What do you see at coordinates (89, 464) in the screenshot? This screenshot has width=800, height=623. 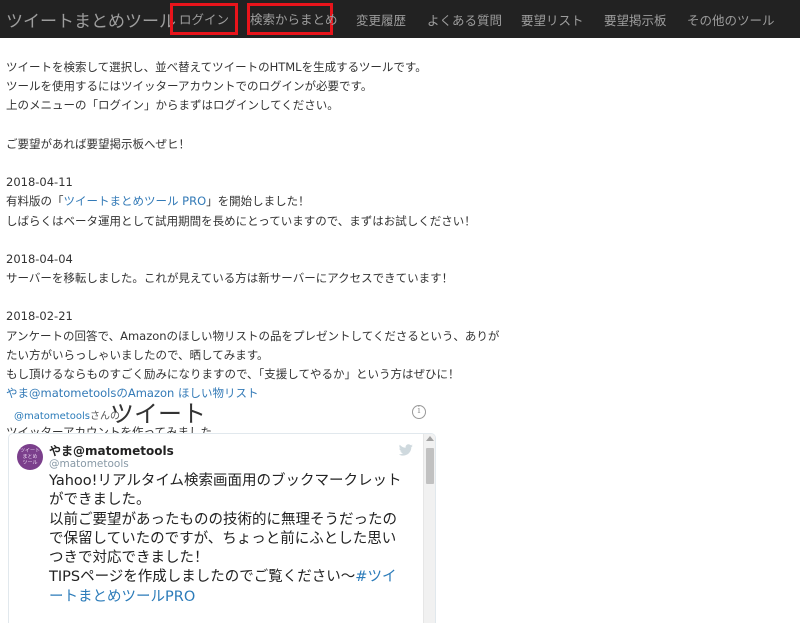 I see `tweet-author-handle: @matometools` at bounding box center [89, 464].